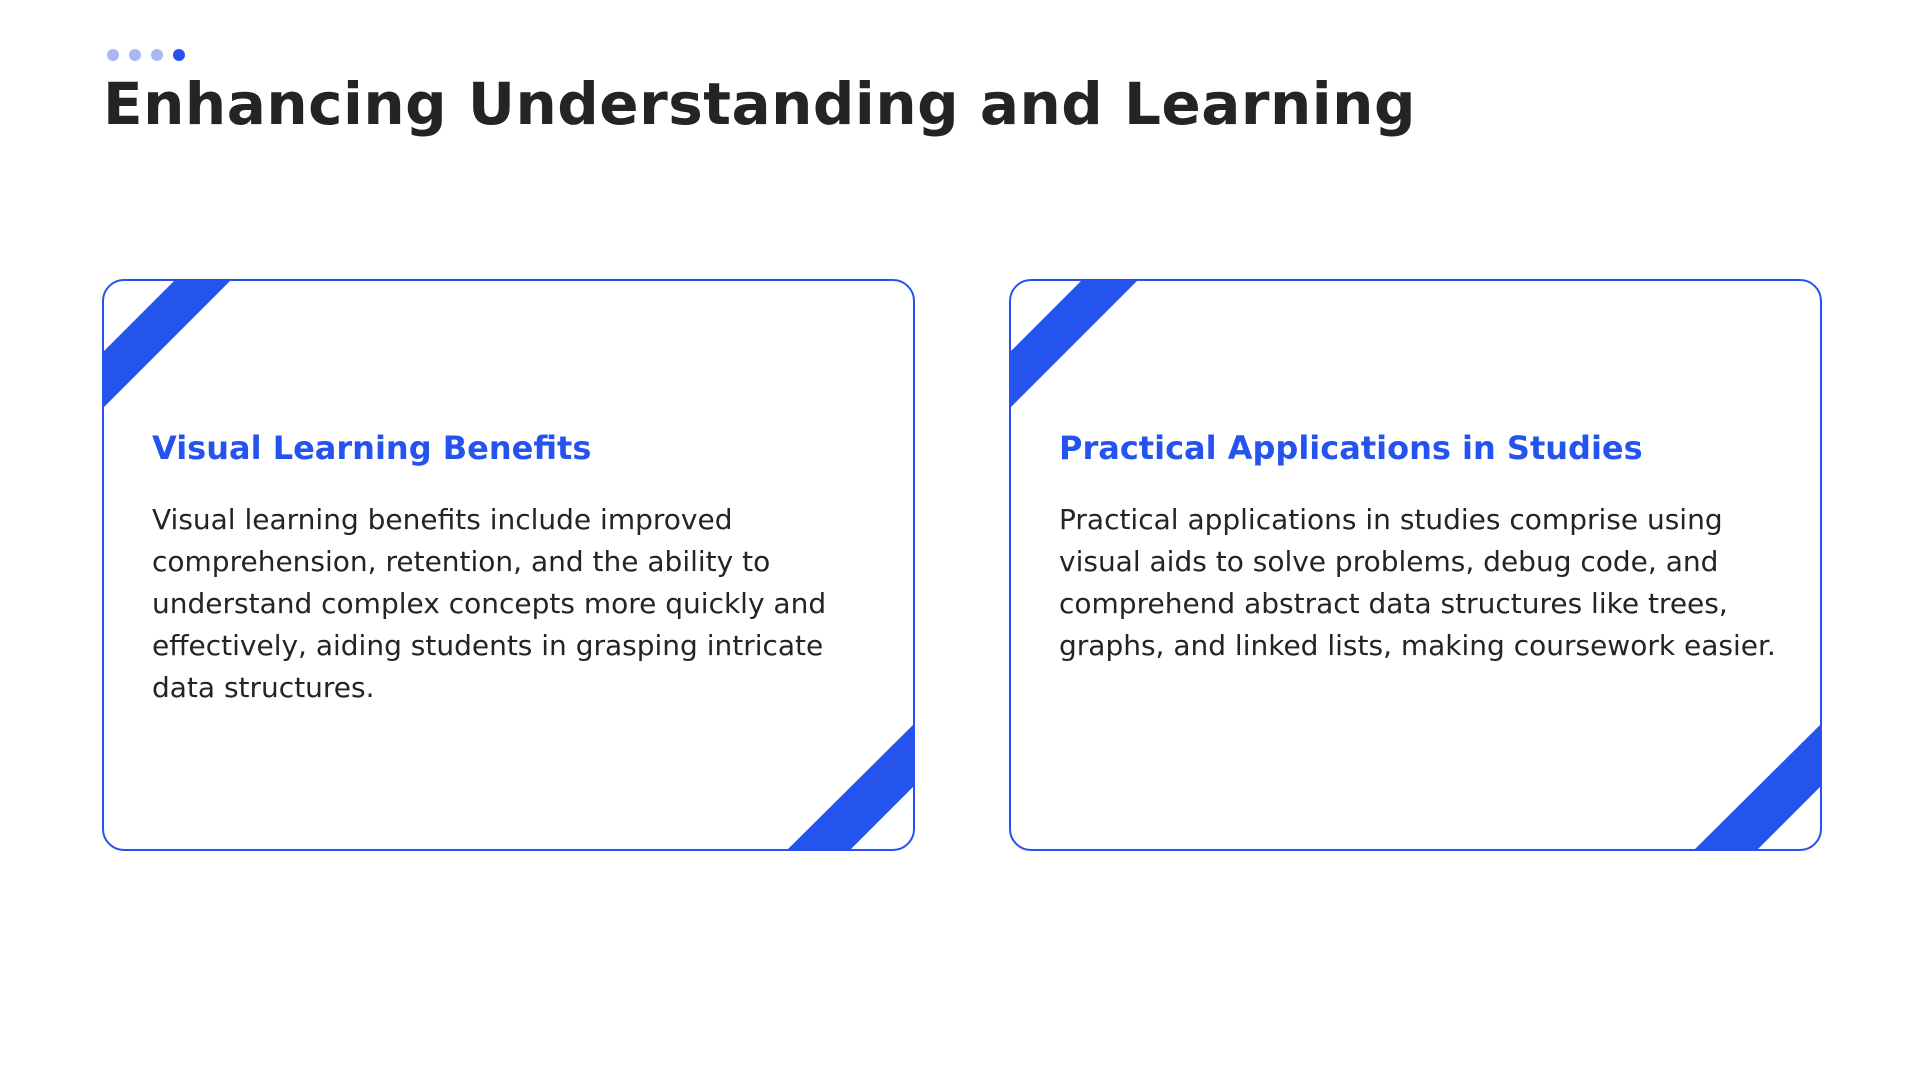  What do you see at coordinates (1351, 448) in the screenshot?
I see `card-title: Practical Applications in Studies` at bounding box center [1351, 448].